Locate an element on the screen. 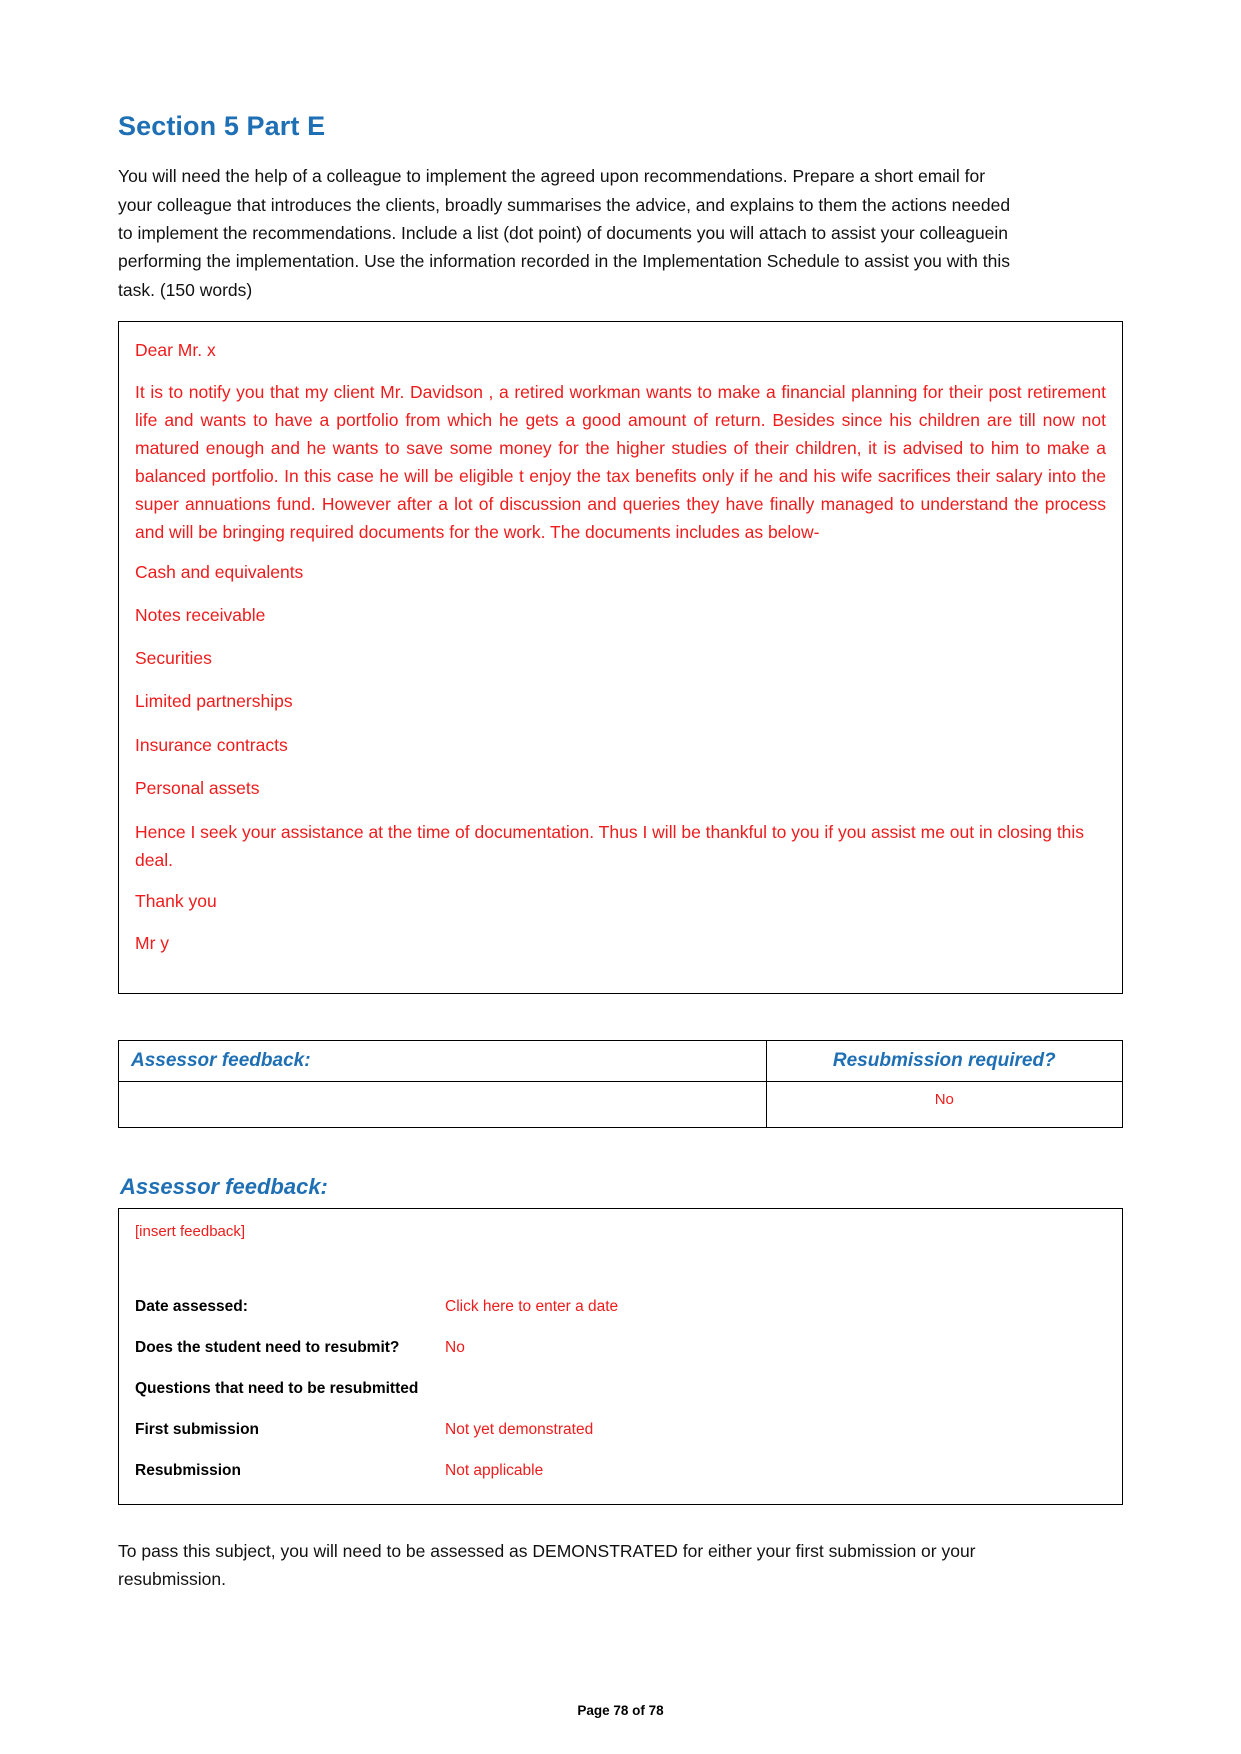 The height and width of the screenshot is (1754, 1241). answer-signature: Mr y is located at coordinates (152, 942).